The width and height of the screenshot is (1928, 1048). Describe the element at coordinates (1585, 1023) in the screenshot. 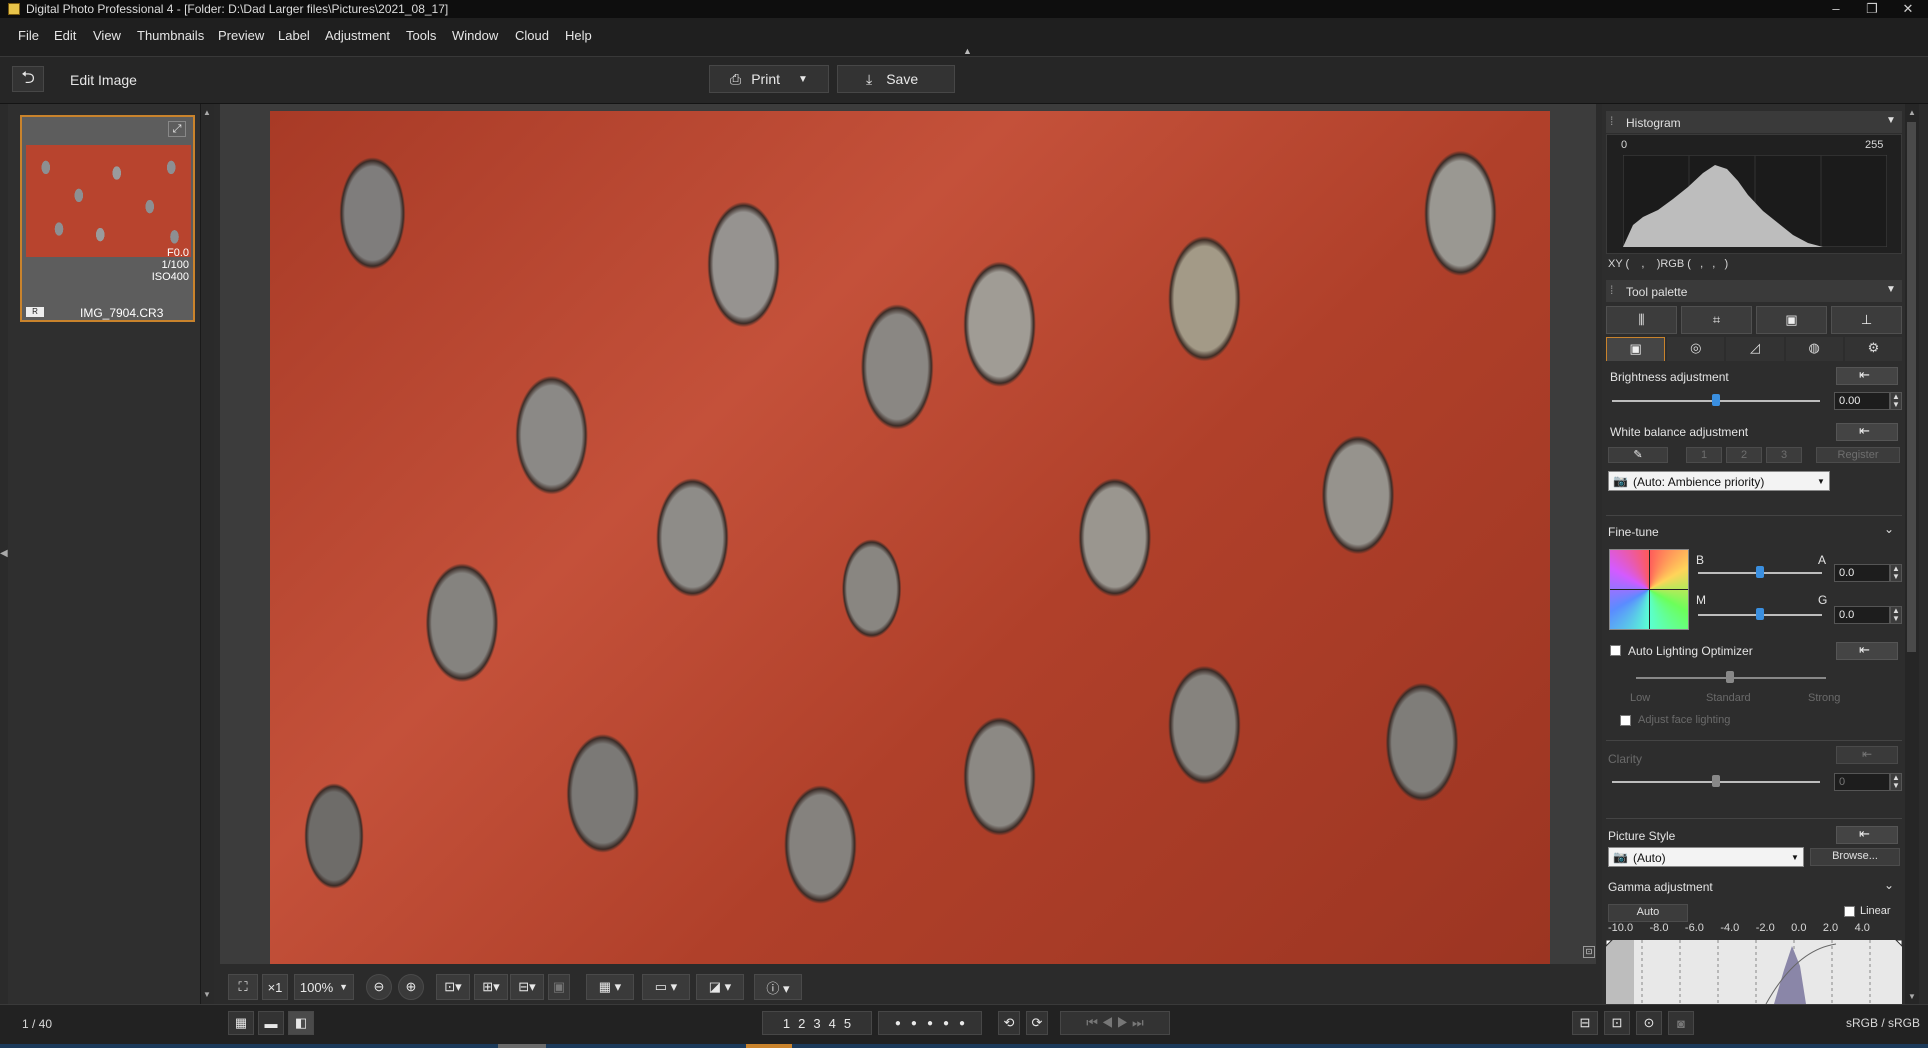

I see `compare-layout-icon: ⊟` at that location.